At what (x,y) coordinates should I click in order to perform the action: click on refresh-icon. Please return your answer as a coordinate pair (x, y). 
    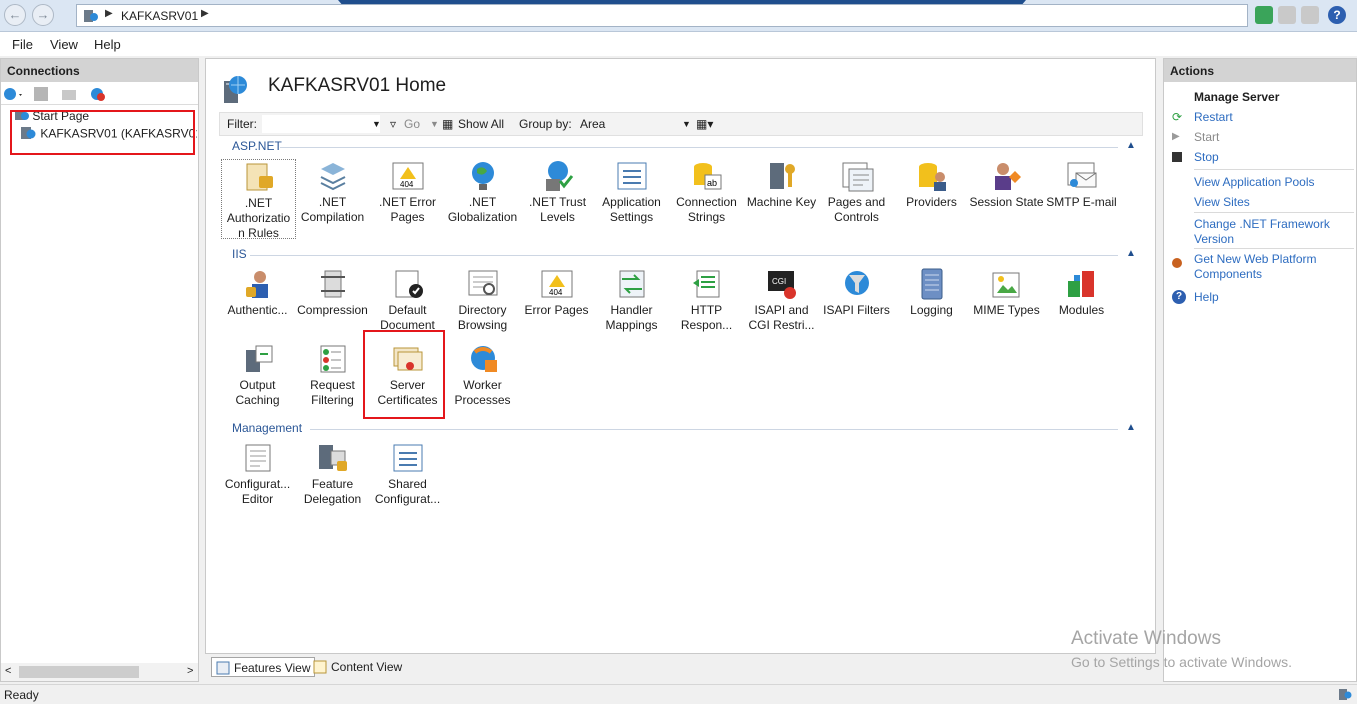
    Looking at the image, I should click on (1264, 15).